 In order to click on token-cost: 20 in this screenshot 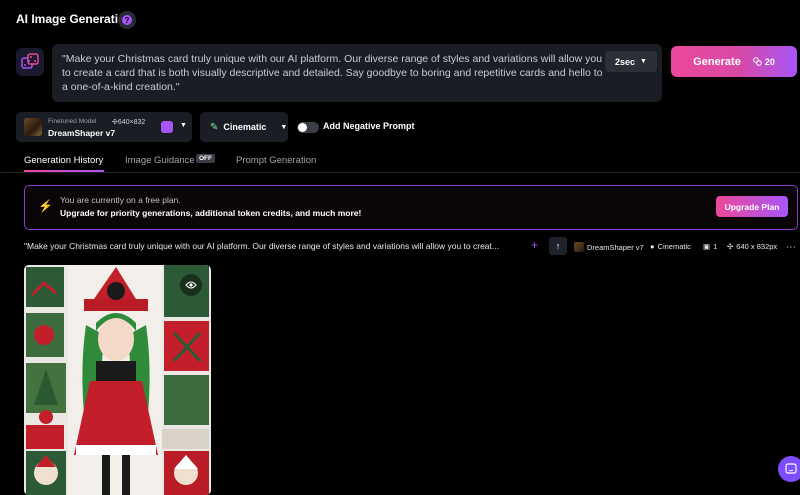, I will do `click(764, 62)`.